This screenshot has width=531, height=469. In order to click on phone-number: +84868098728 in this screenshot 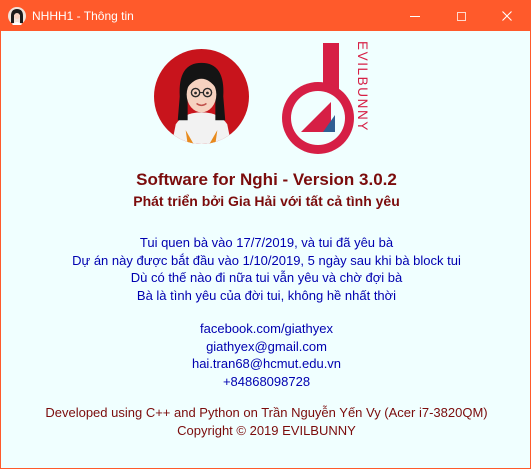, I will do `click(266, 381)`.